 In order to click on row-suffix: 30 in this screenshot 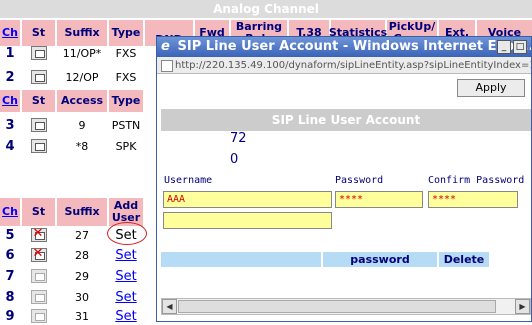, I will do `click(82, 297)`.